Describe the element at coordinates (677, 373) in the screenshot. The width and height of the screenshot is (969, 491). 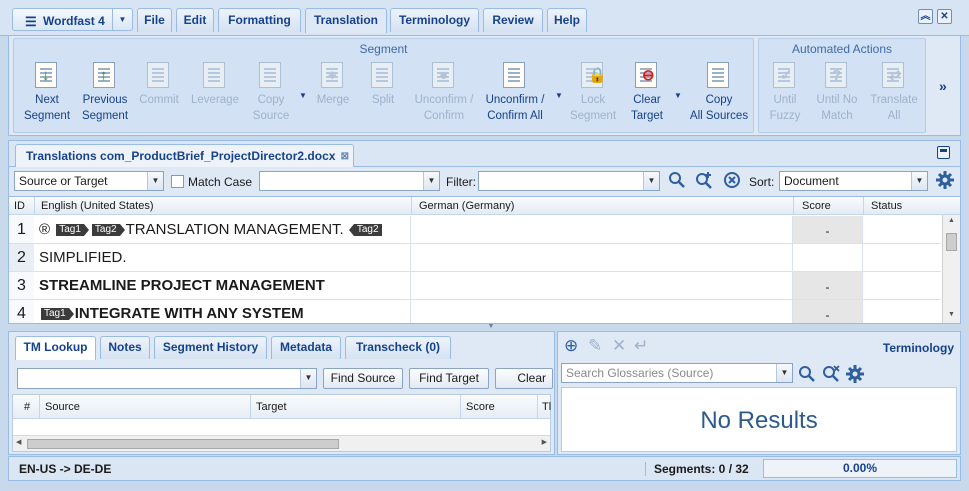
I see `glossary-search-input: Search Glossaries (Source) ▼` at that location.